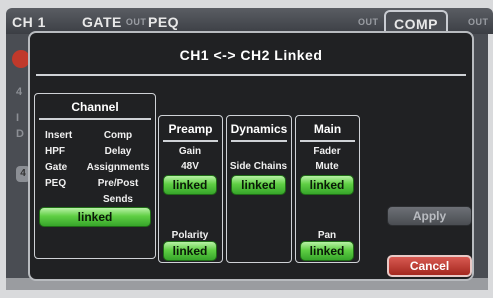 The image size is (493, 298). I want to click on main-group: Main Fader Mute linked Pan linked, so click(327, 189).